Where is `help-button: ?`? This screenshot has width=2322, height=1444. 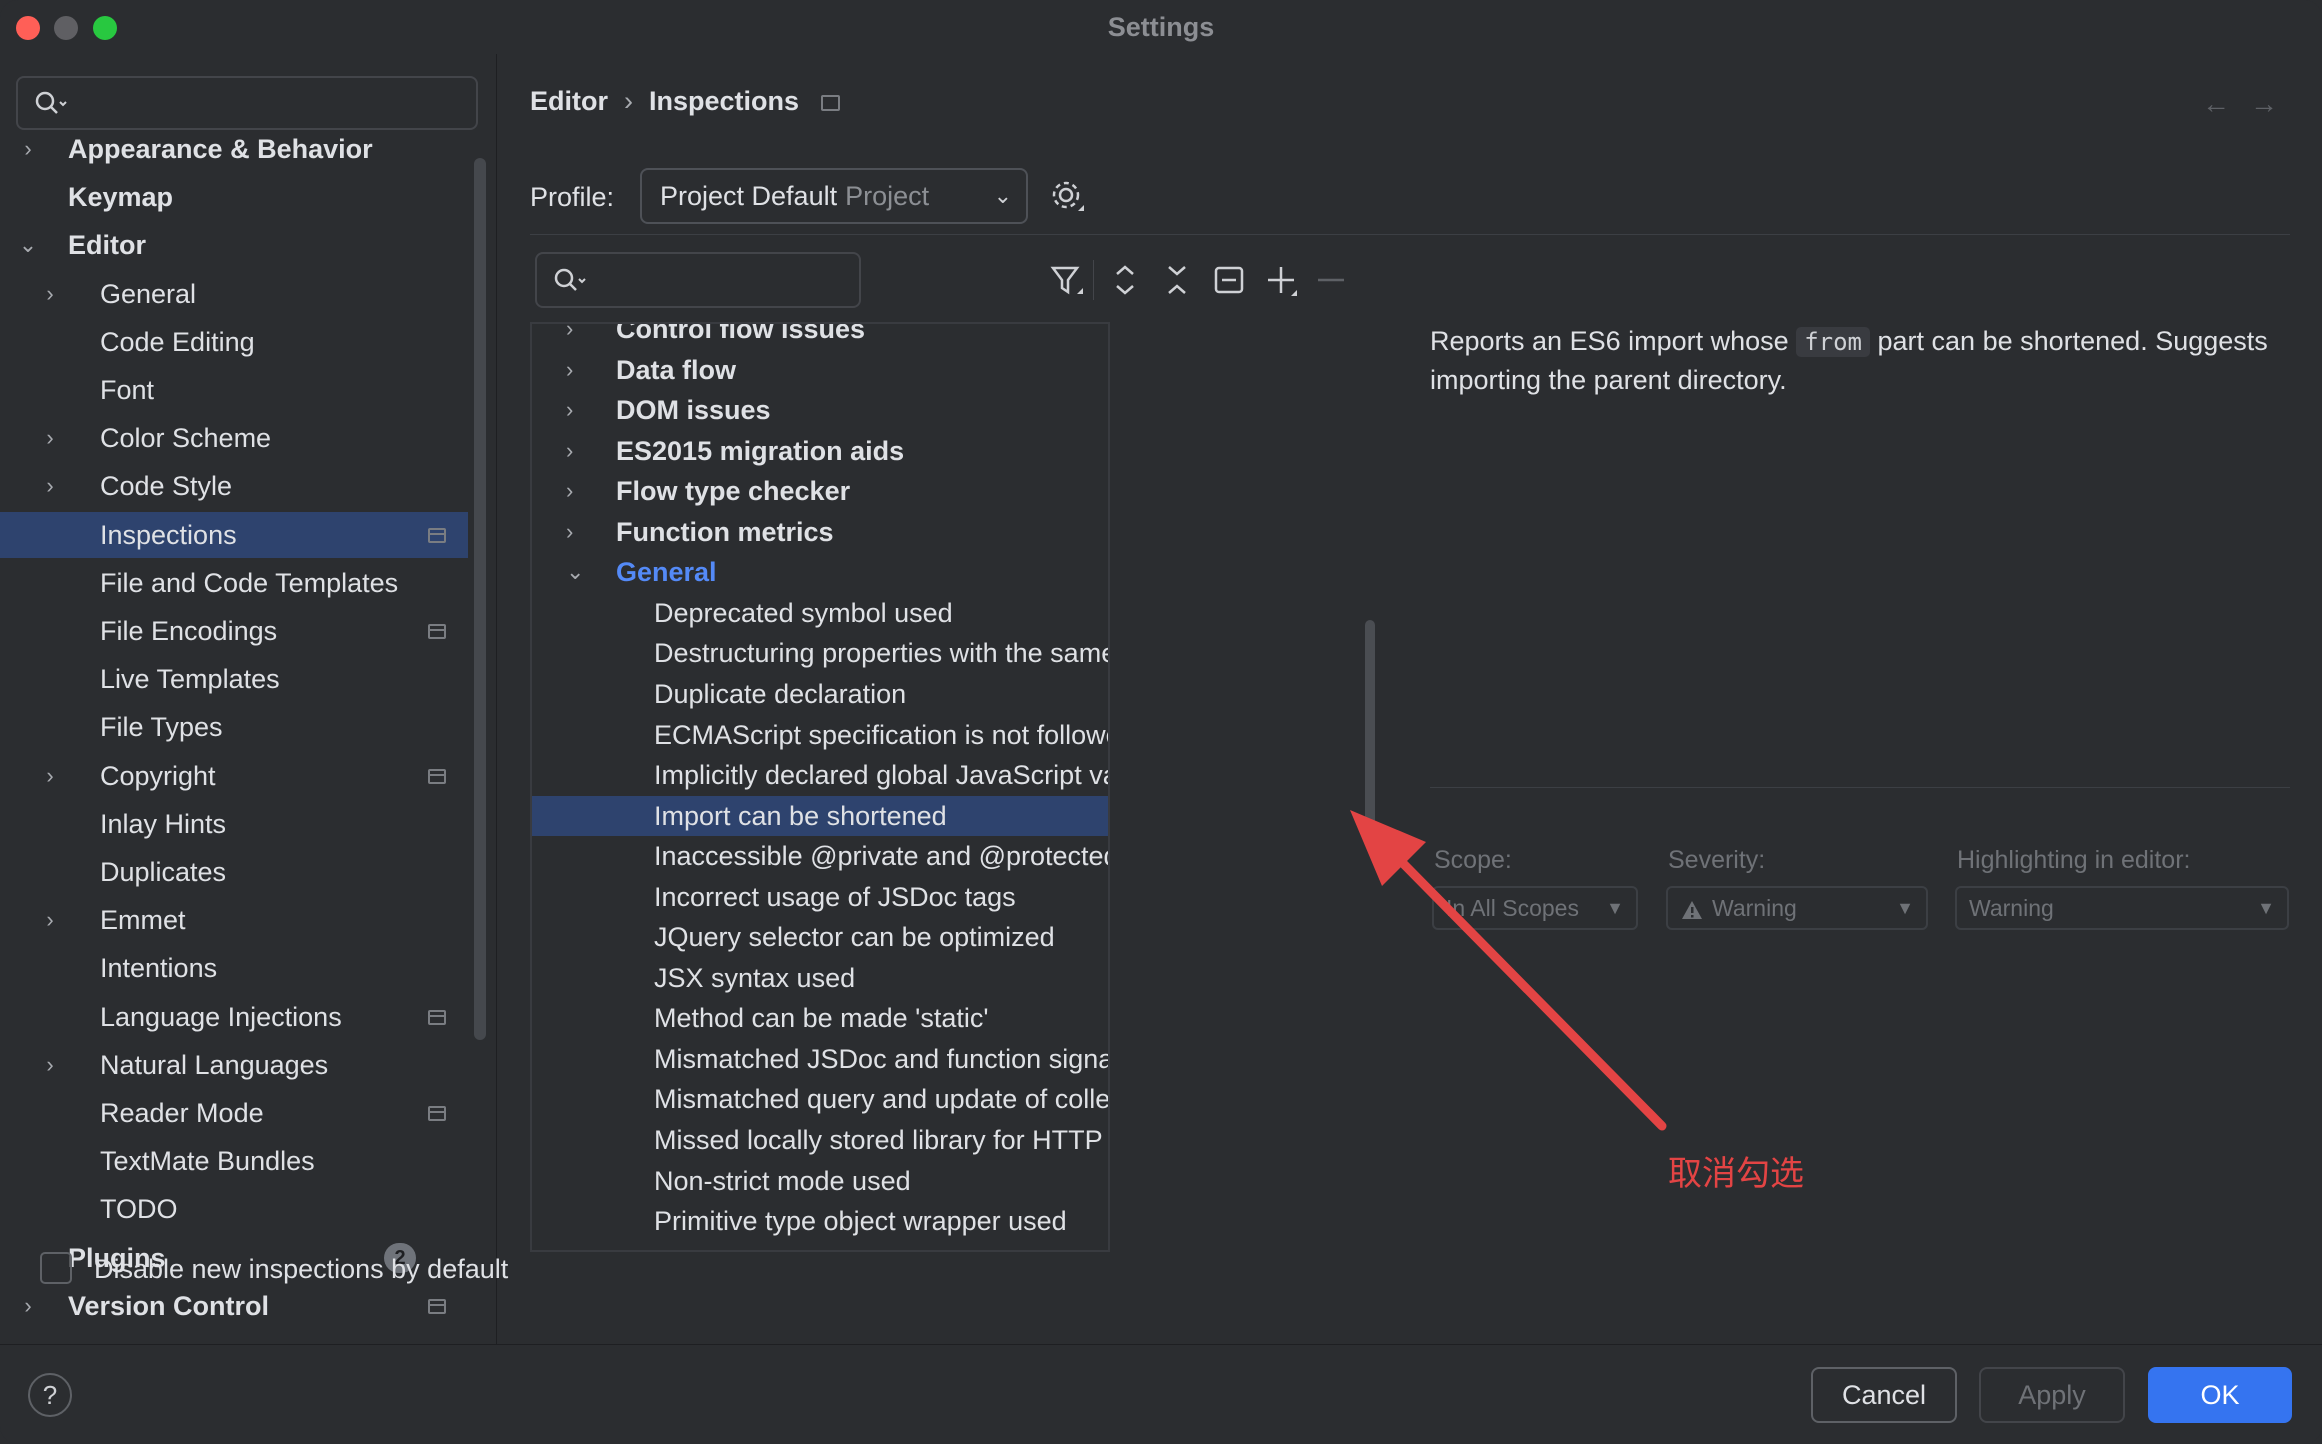 help-button: ? is located at coordinates (50, 1395).